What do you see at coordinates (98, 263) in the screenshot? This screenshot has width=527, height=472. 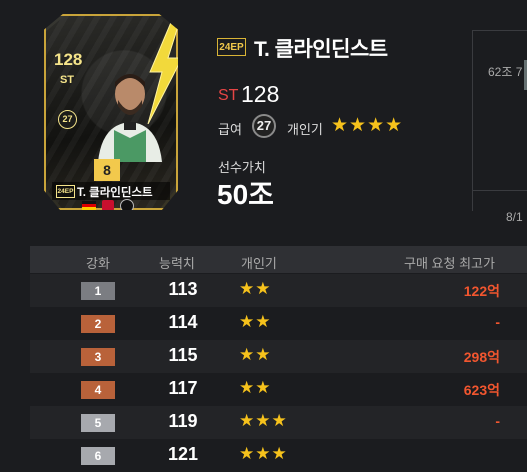 I see `col-header-level: 강화` at bounding box center [98, 263].